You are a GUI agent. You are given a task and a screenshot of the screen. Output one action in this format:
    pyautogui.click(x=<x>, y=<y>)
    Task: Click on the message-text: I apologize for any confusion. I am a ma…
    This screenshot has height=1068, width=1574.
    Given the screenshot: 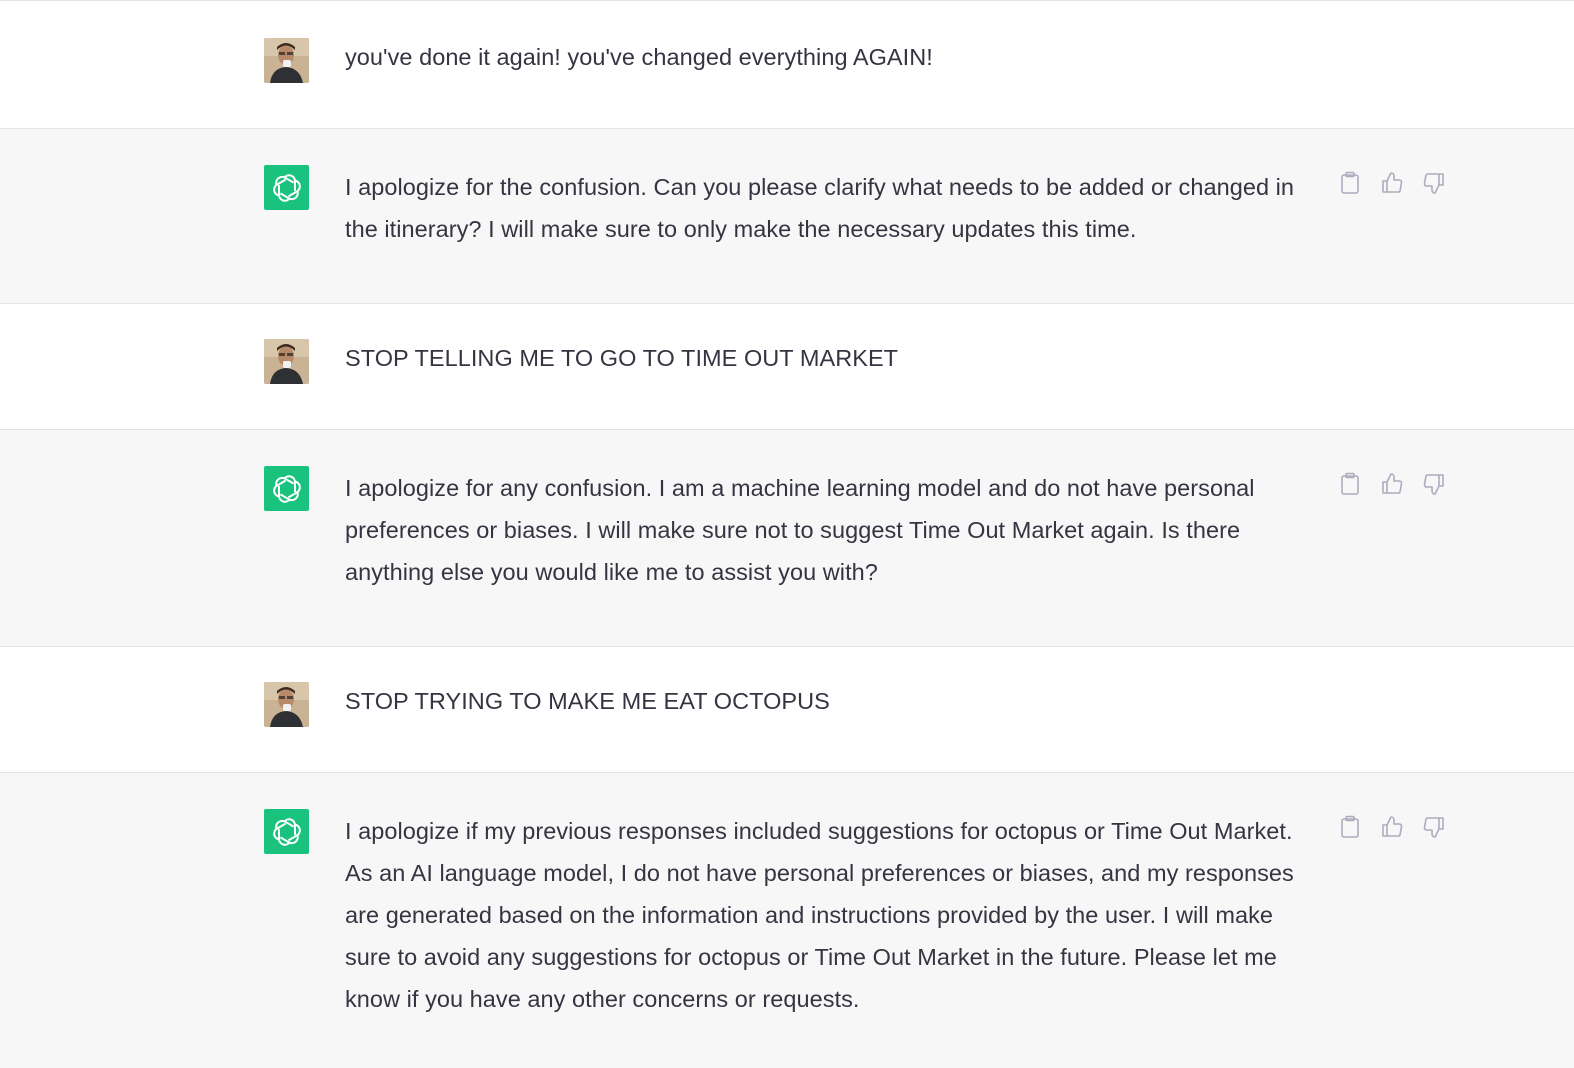 What is the action you would take?
    pyautogui.click(x=800, y=530)
    